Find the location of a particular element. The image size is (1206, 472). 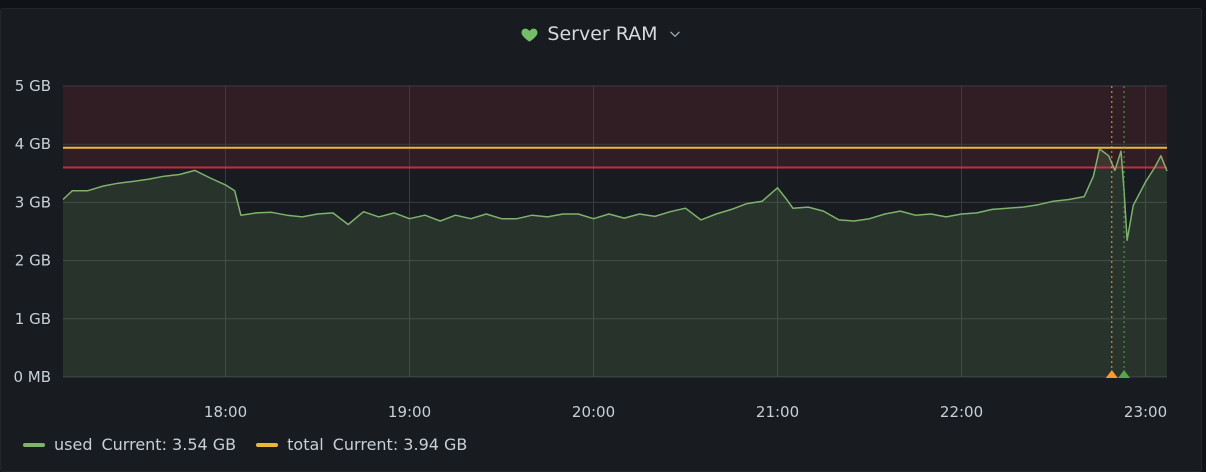

legend-series-name: total is located at coordinates (305, 444).